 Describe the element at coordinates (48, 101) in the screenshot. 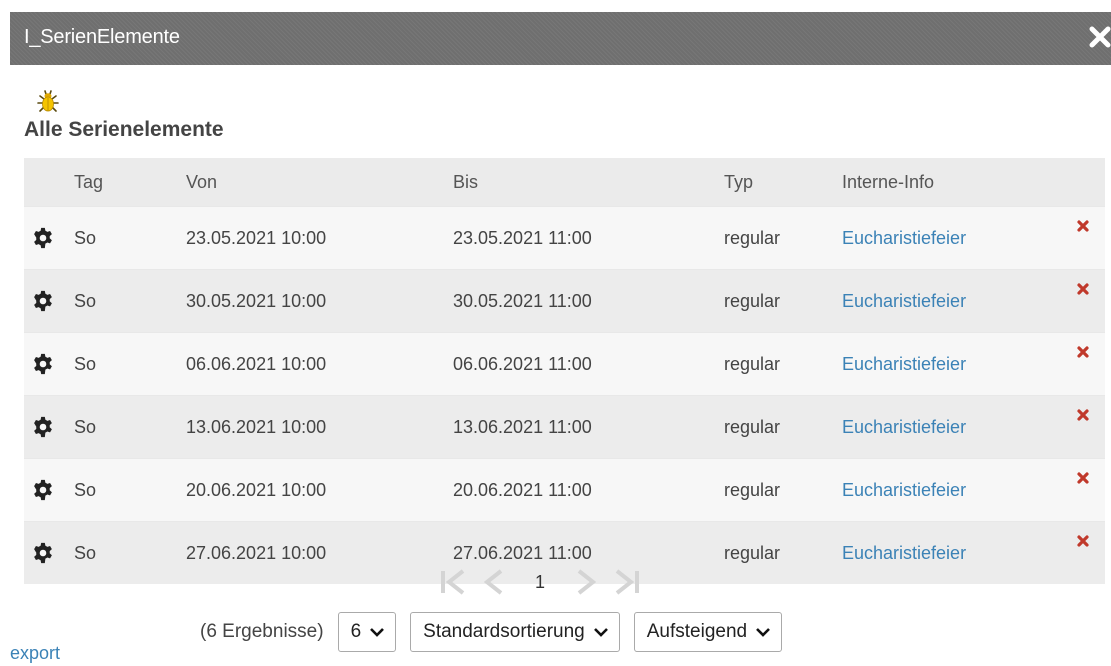

I see `bug-icon` at that location.